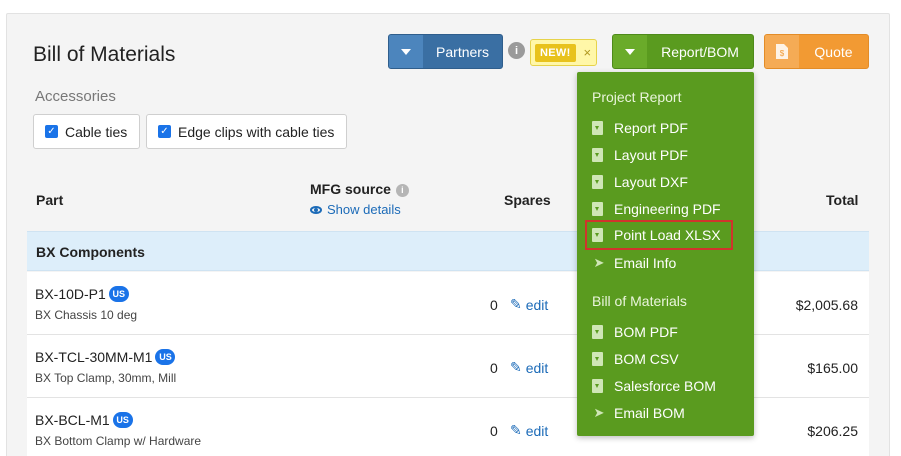  I want to click on quote-button: $ Quote, so click(816, 51).